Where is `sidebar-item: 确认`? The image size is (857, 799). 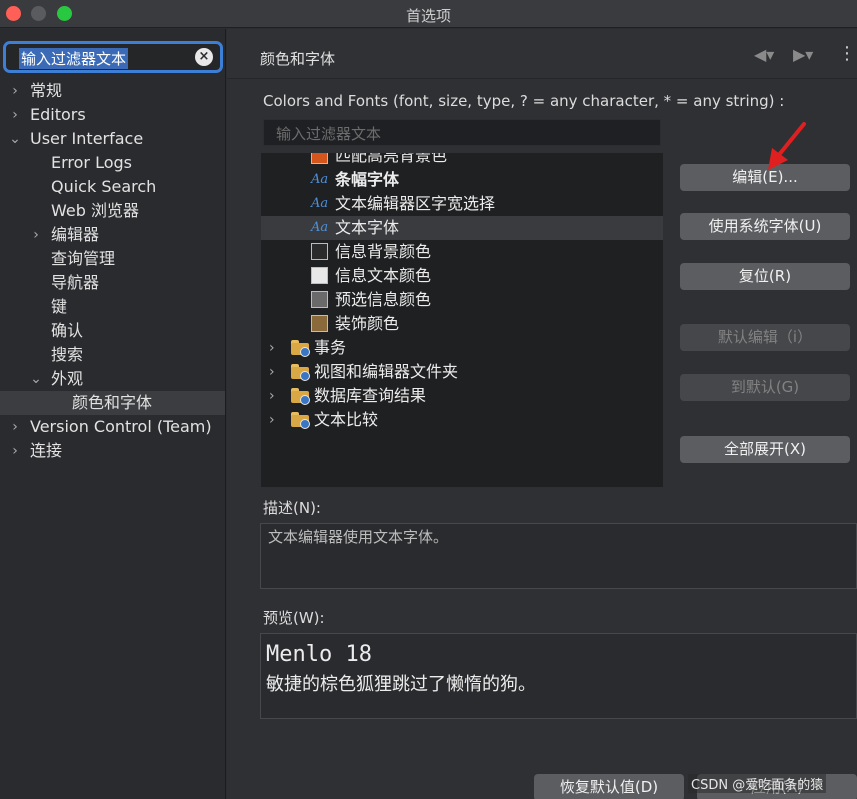
sidebar-item: 确认 is located at coordinates (112, 331).